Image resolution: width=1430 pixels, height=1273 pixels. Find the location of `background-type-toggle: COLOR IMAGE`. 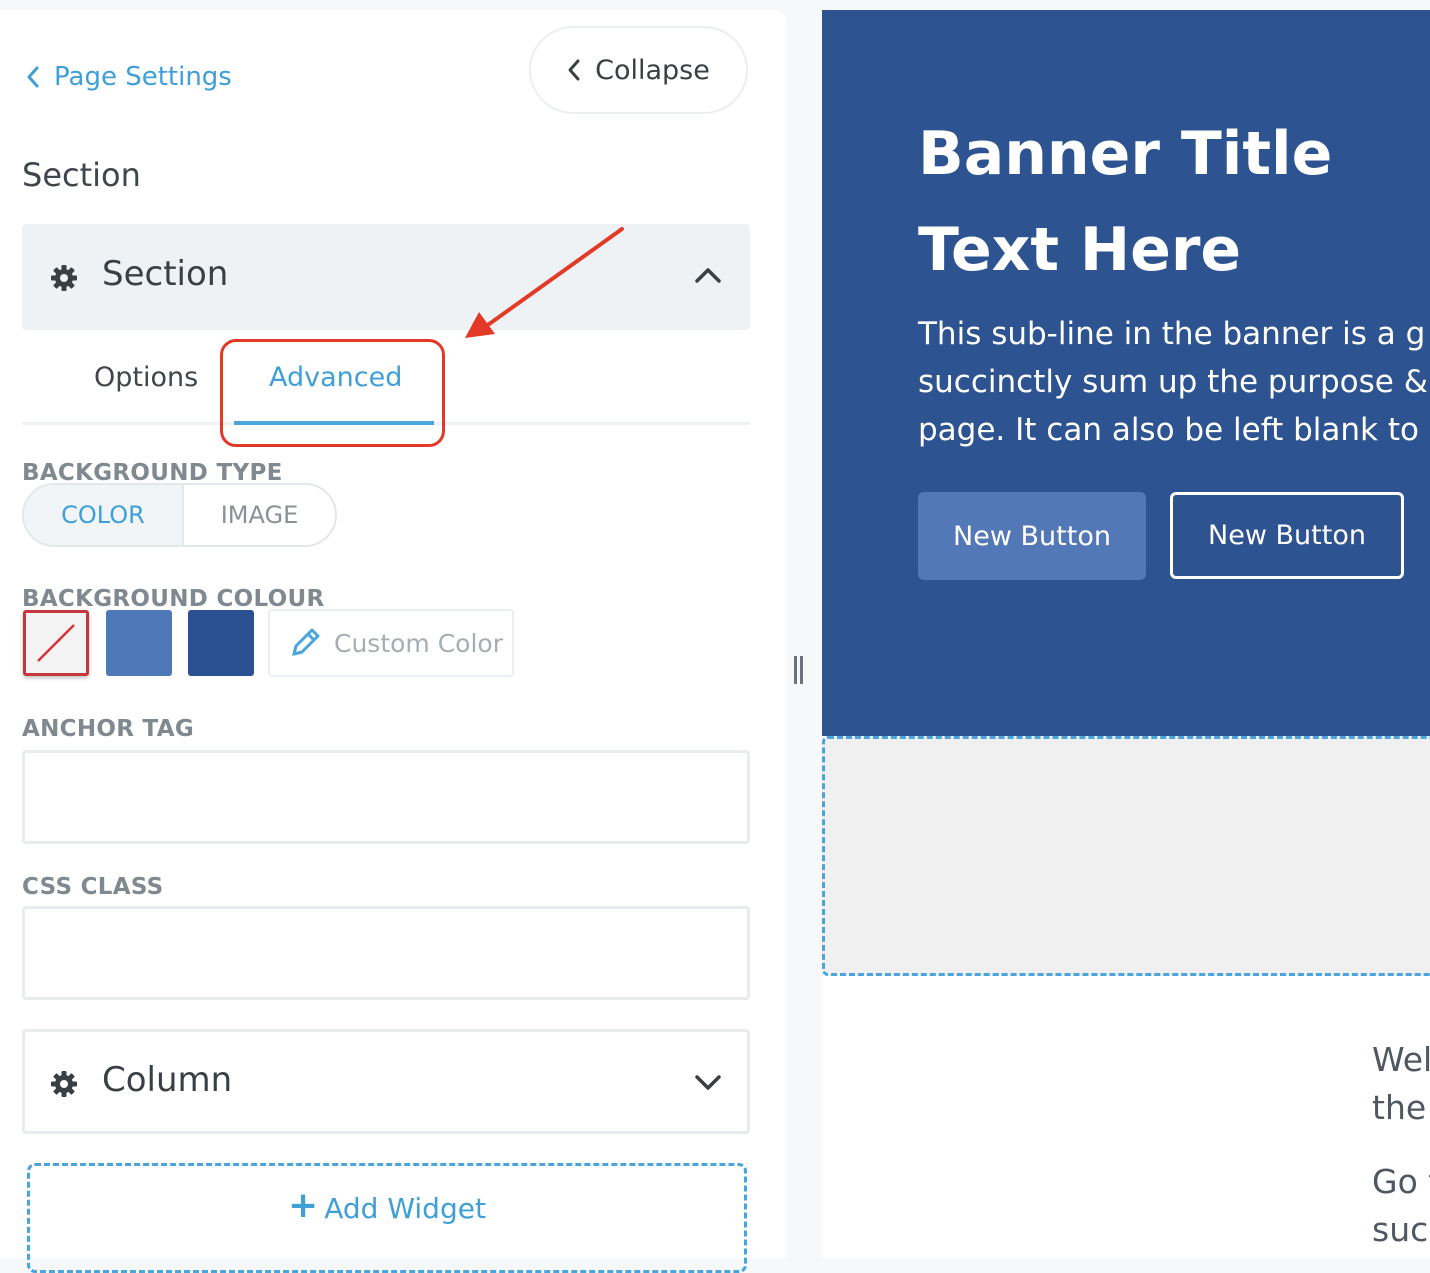

background-type-toggle: COLOR IMAGE is located at coordinates (179, 515).